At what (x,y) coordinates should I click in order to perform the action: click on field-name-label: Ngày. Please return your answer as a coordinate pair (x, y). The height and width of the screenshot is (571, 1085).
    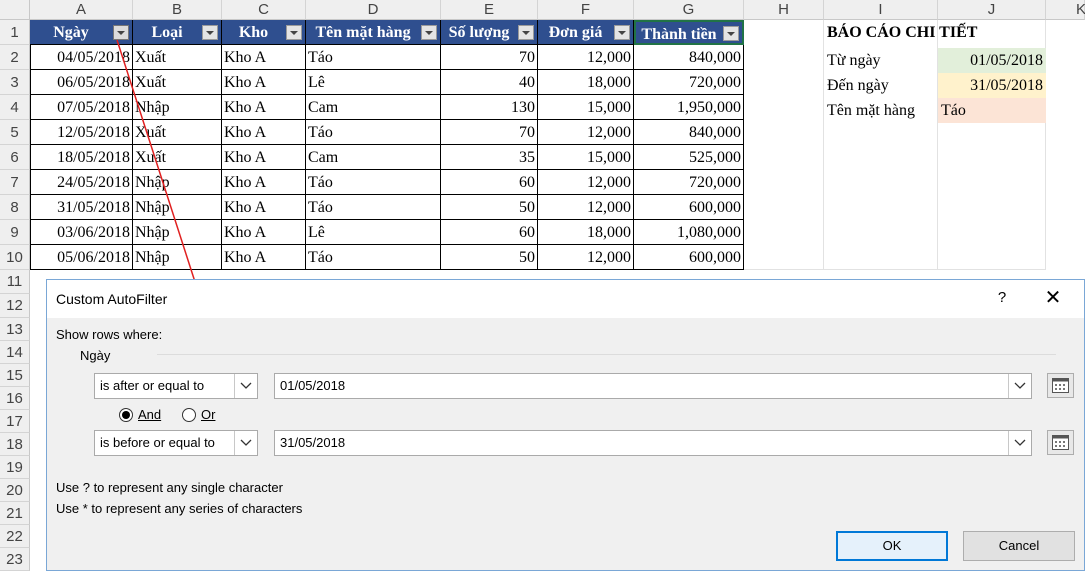
    Looking at the image, I should click on (95, 355).